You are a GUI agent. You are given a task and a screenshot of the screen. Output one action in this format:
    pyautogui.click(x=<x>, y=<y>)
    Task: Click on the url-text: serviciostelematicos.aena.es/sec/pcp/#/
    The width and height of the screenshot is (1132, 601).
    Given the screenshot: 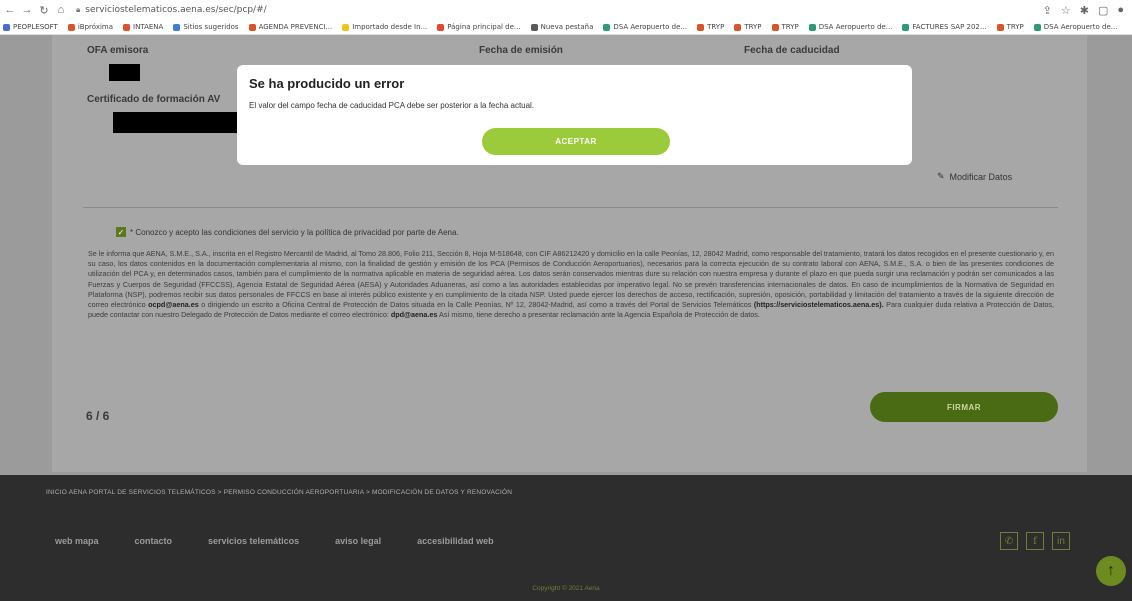 What is the action you would take?
    pyautogui.click(x=176, y=10)
    